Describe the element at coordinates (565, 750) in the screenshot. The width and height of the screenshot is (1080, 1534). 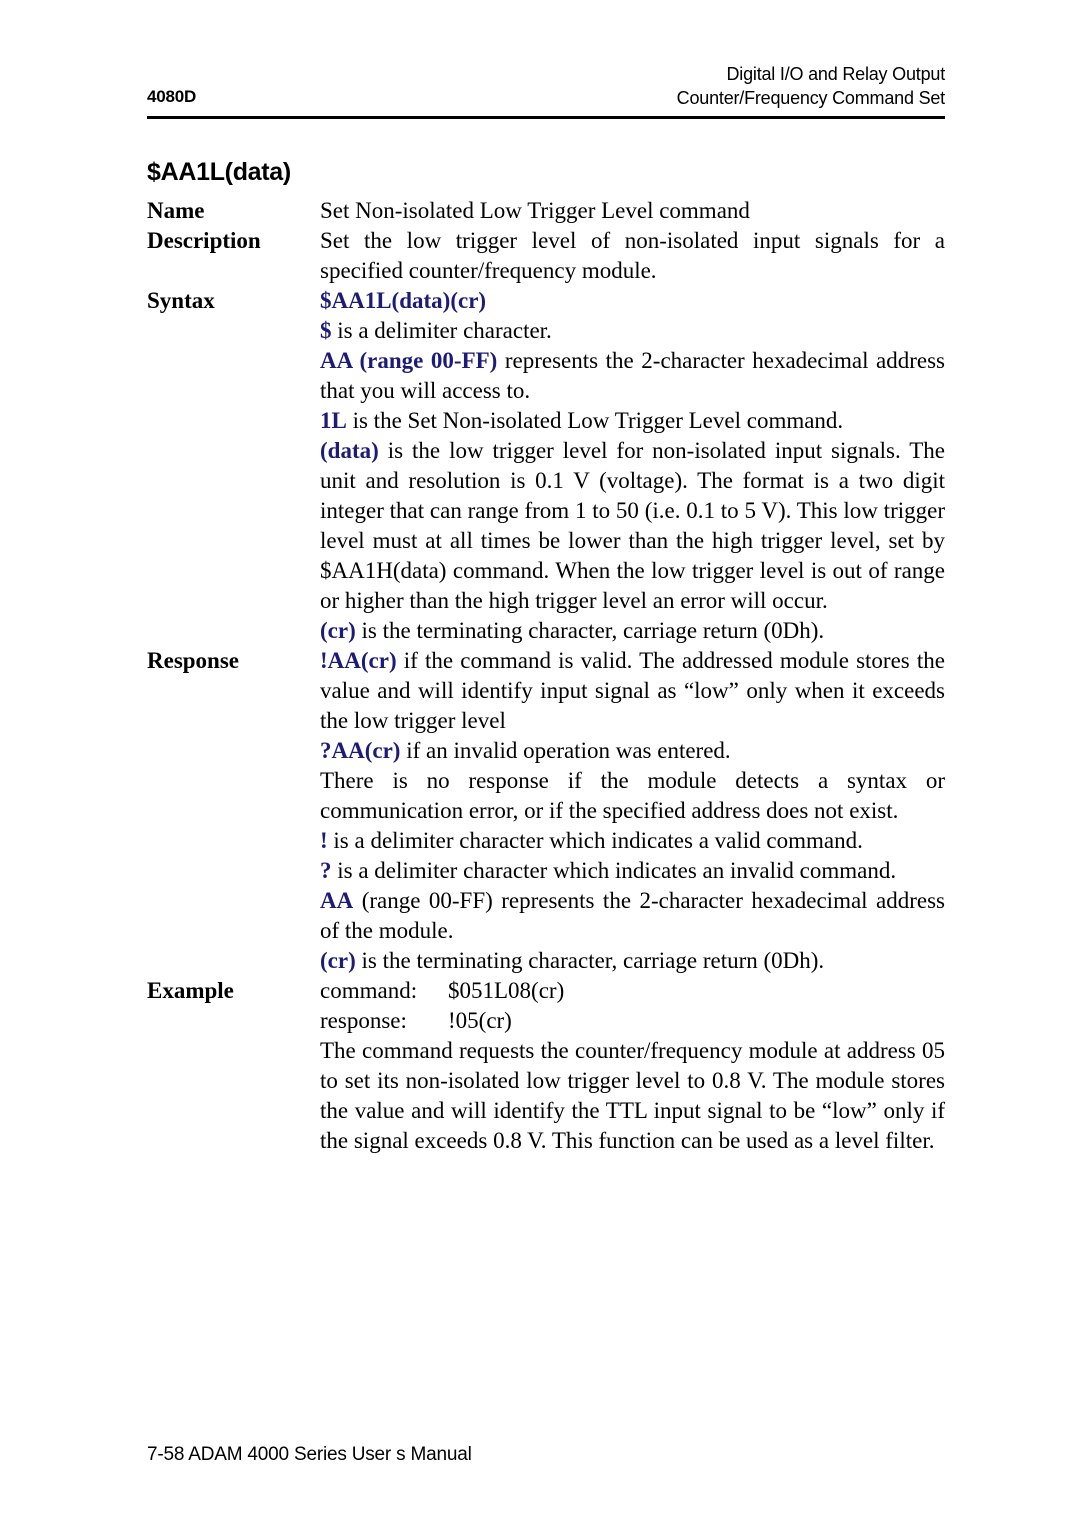
I see `response-invalid-text: if an invalid operation was entered.` at that location.